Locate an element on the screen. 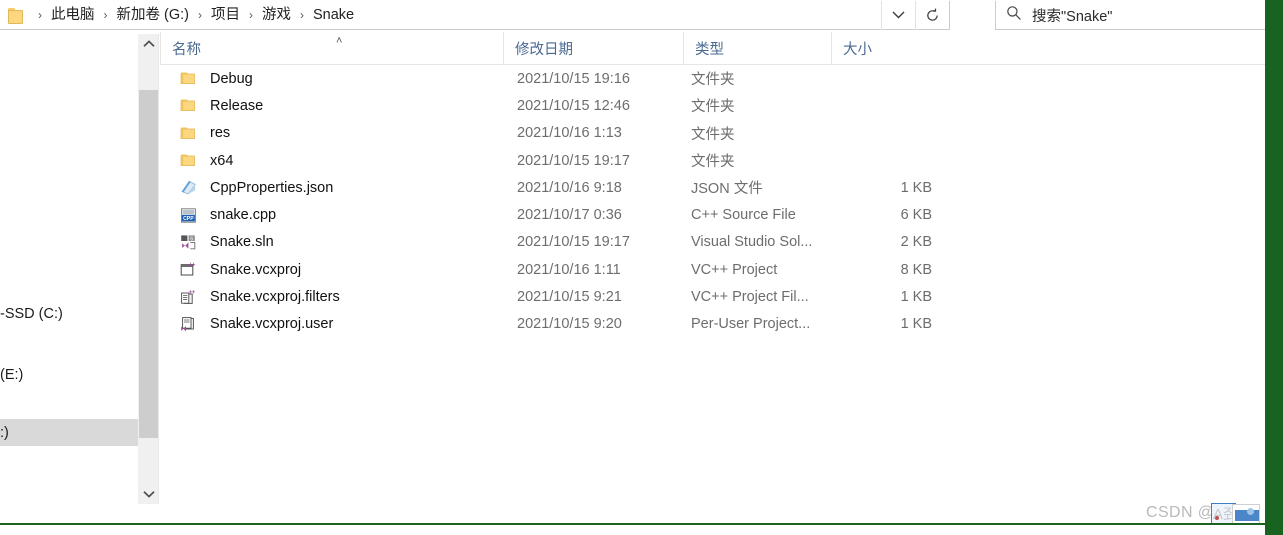 The image size is (1283, 535). cpp-file-icon: CPP is located at coordinates (188, 215).